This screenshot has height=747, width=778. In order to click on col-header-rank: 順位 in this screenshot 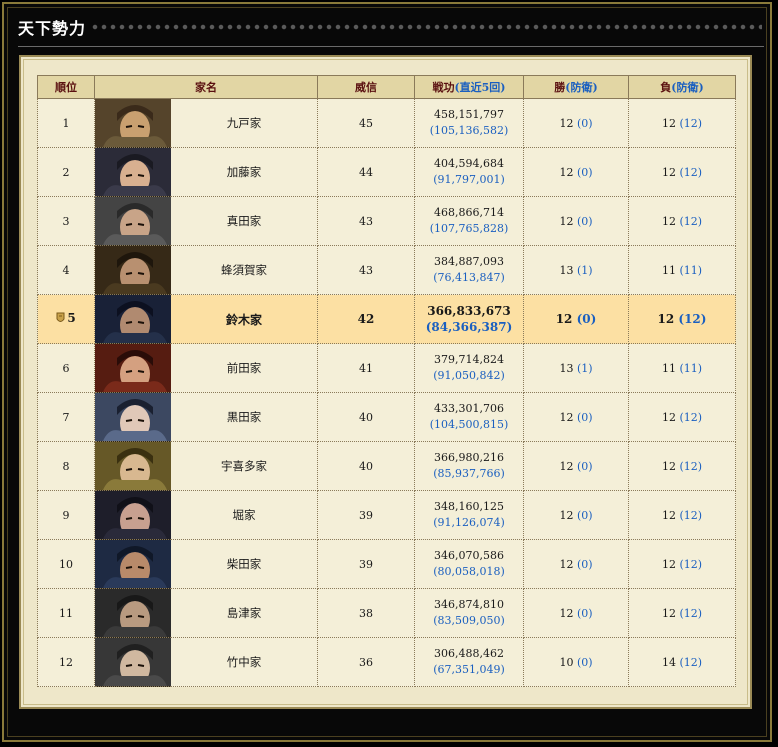, I will do `click(66, 87)`.